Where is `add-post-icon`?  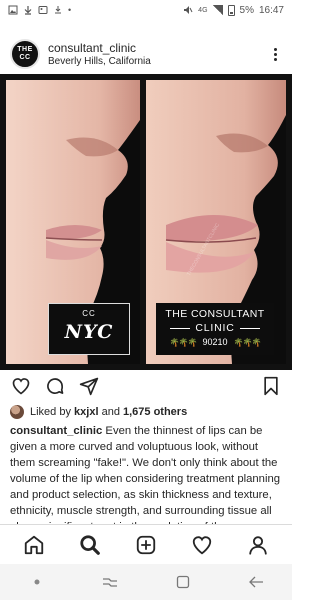 add-post-icon is located at coordinates (146, 544).